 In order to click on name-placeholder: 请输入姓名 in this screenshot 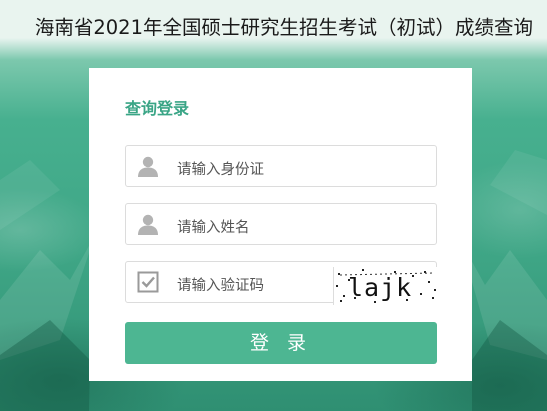, I will do `click(213, 228)`.